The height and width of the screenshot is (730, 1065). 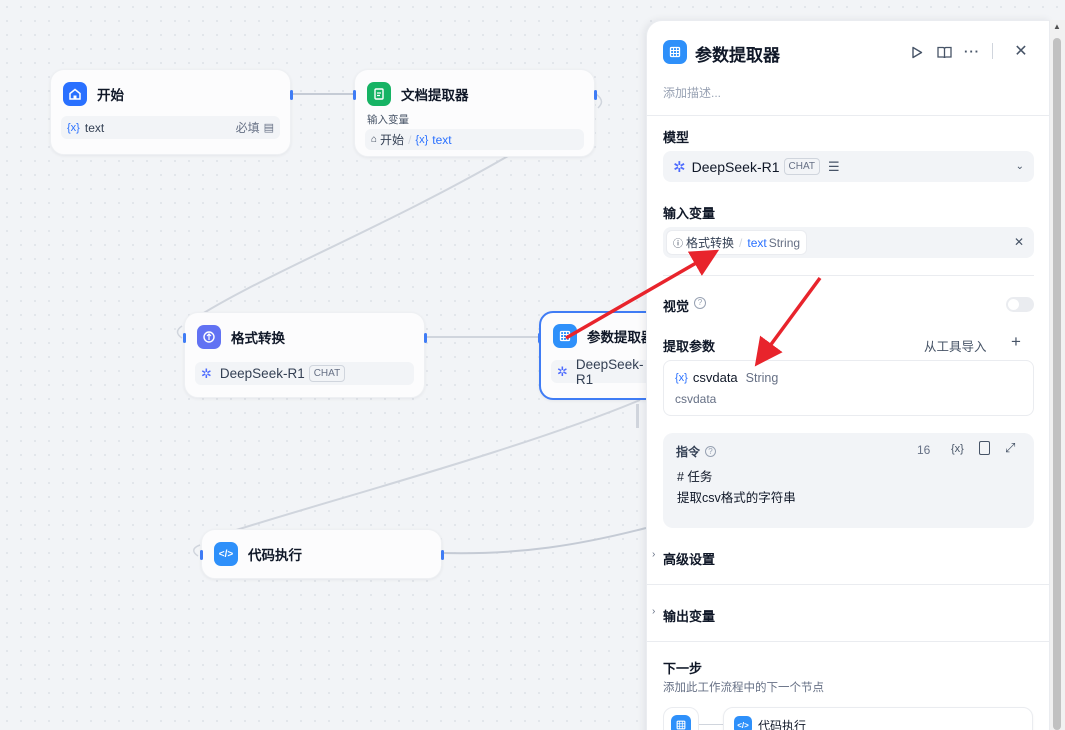 What do you see at coordinates (322, 554) in the screenshot?
I see `node-code-exec: </> 代码执行` at bounding box center [322, 554].